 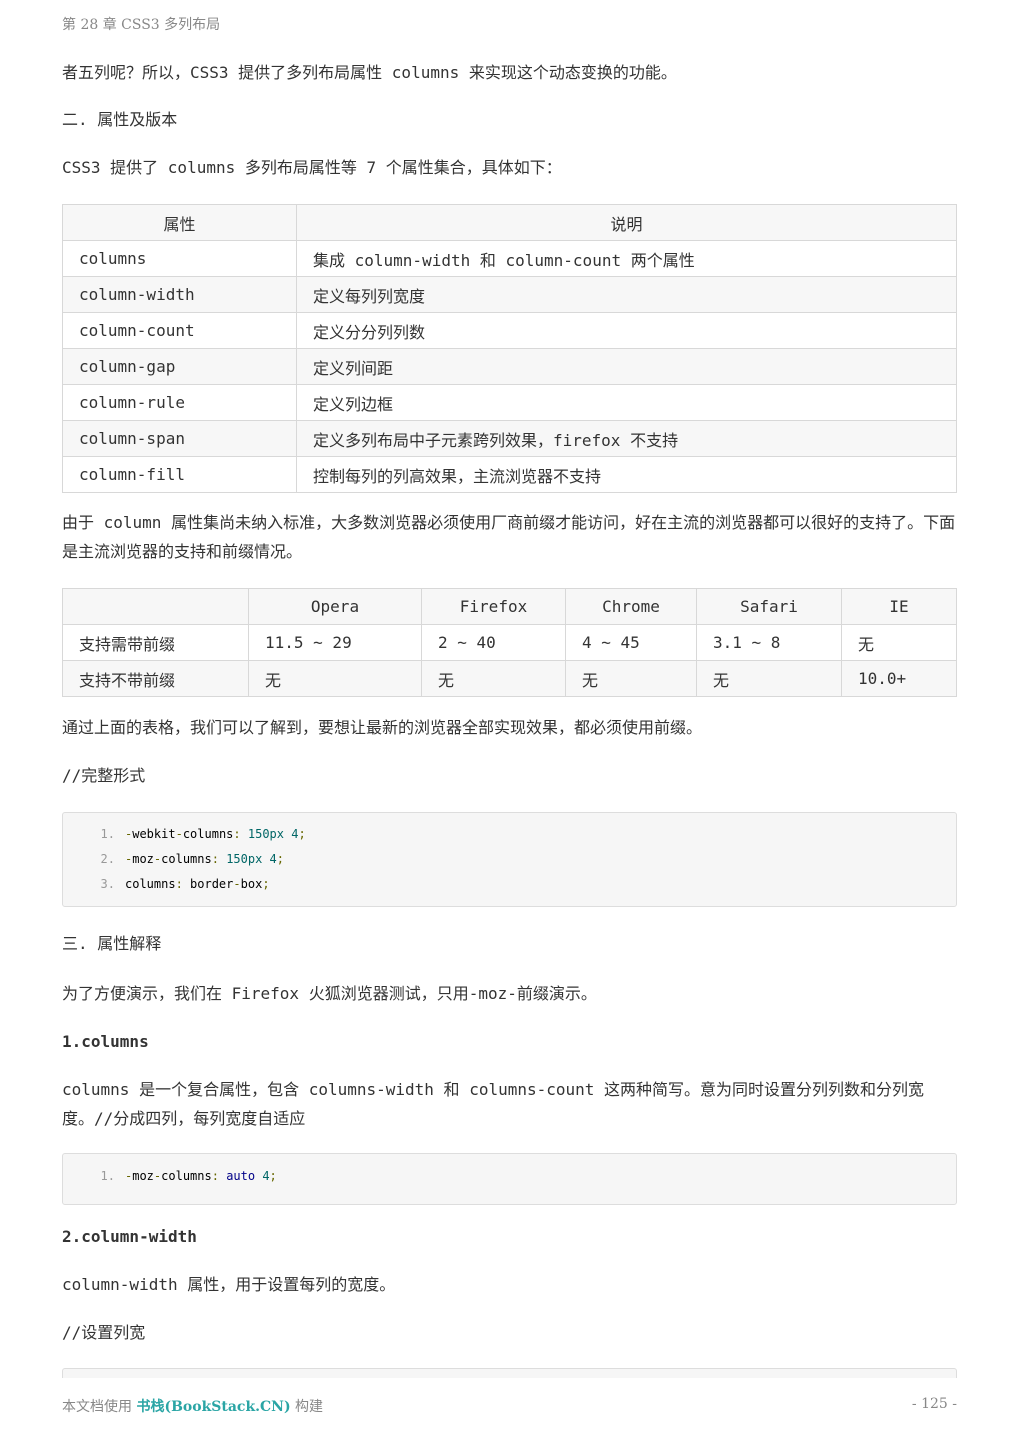 I want to click on code-line: 1. -webkit-columns: 150px 4;, so click(x=509, y=834).